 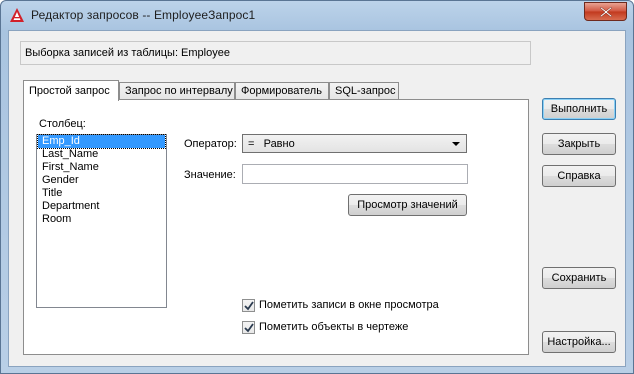 What do you see at coordinates (349, 305) in the screenshot?
I see `highlight-in-view-label: Пометить записи в окне просмотра` at bounding box center [349, 305].